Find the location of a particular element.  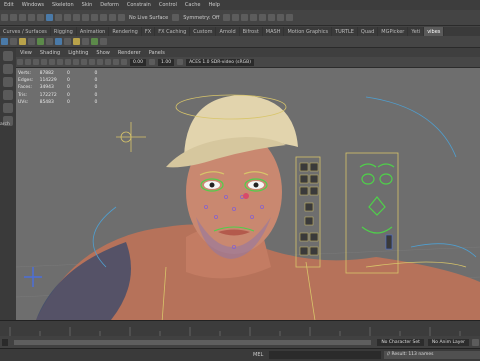

textured-icon is located at coordinates (84, 62).